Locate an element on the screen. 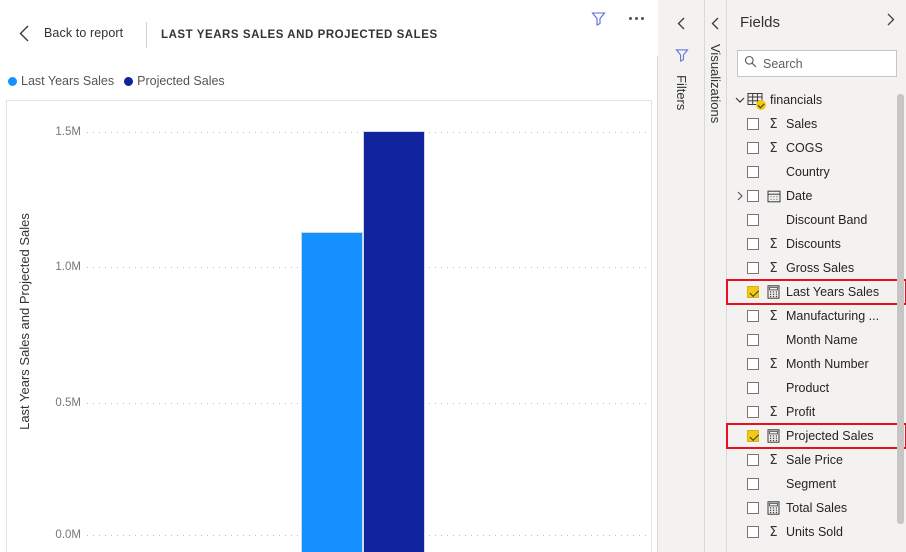 This screenshot has height=552, width=906. field-row-gross-sales: Σ Gross Sales is located at coordinates (816, 268).